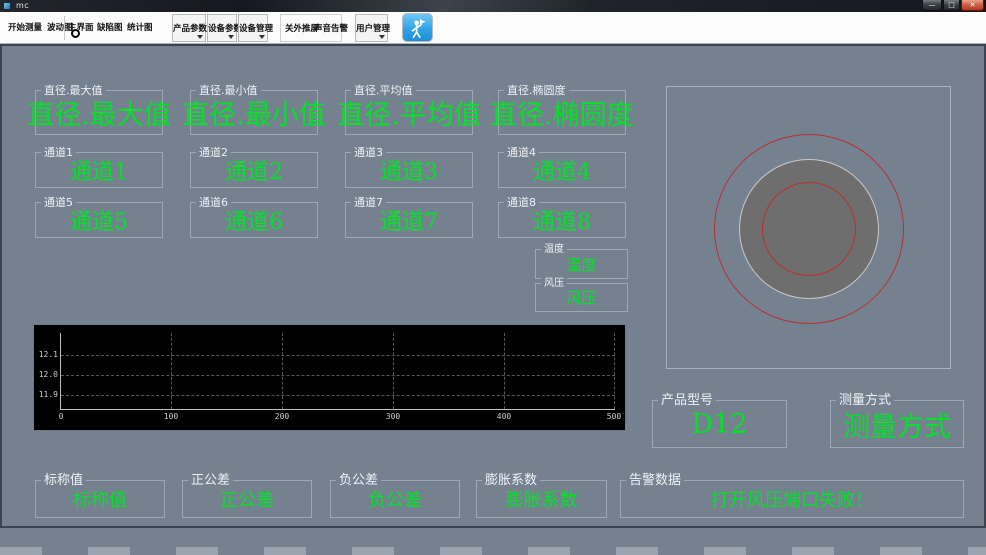 This screenshot has height=555, width=986. I want to click on minimize-button: —, so click(932, 5).